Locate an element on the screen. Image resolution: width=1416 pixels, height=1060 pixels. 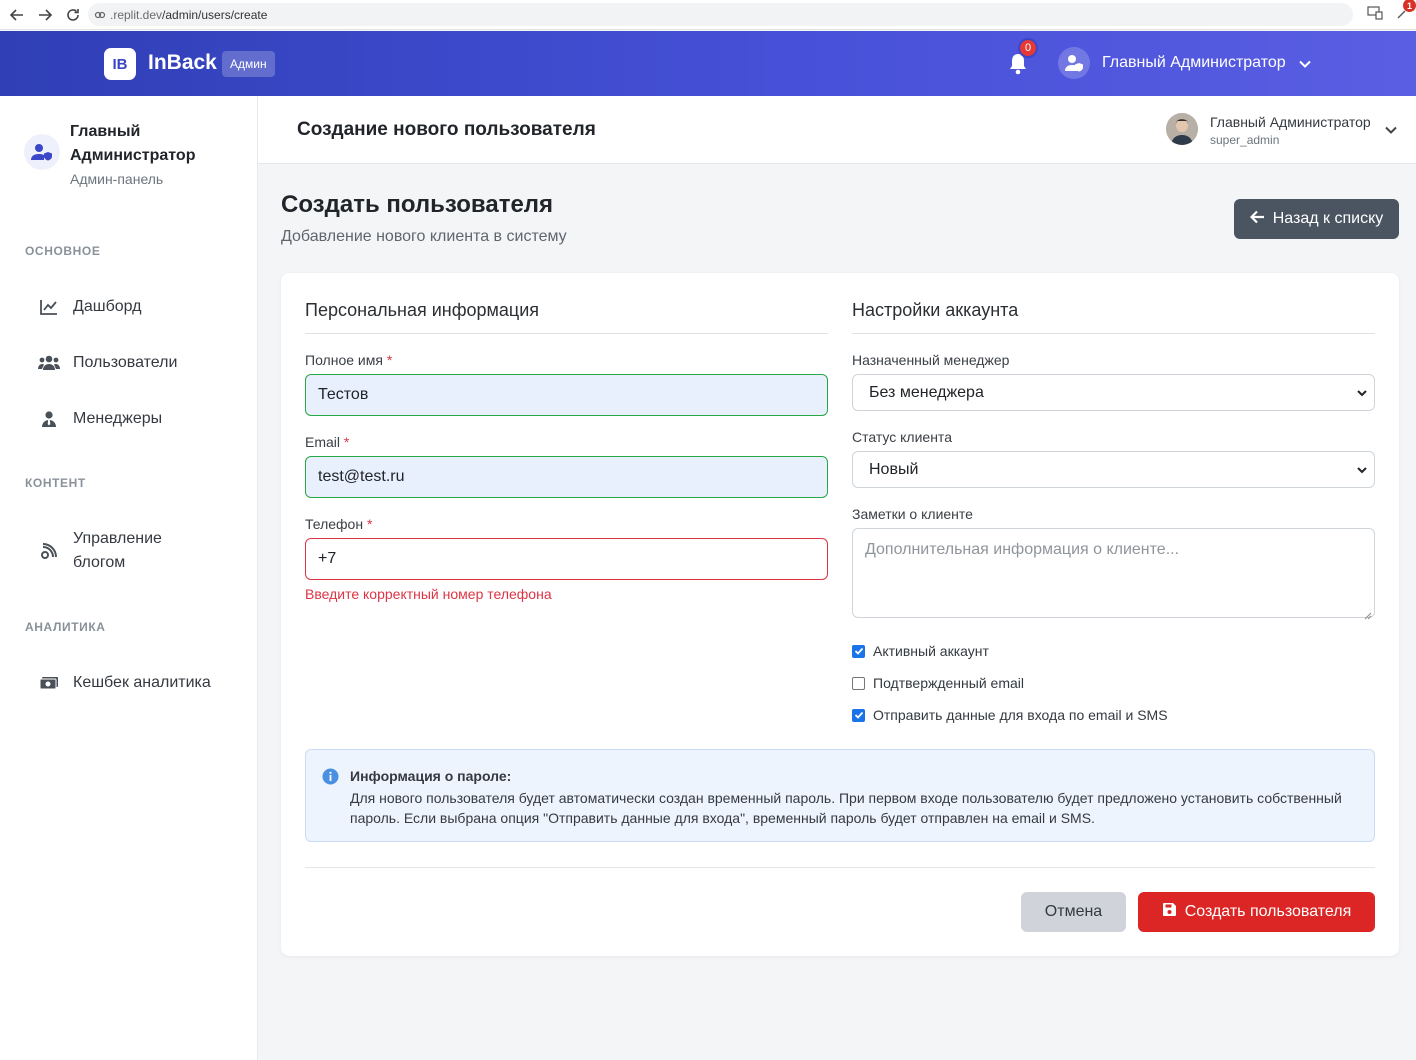
sidebar-item-label: Менеджеры is located at coordinates (118, 418).